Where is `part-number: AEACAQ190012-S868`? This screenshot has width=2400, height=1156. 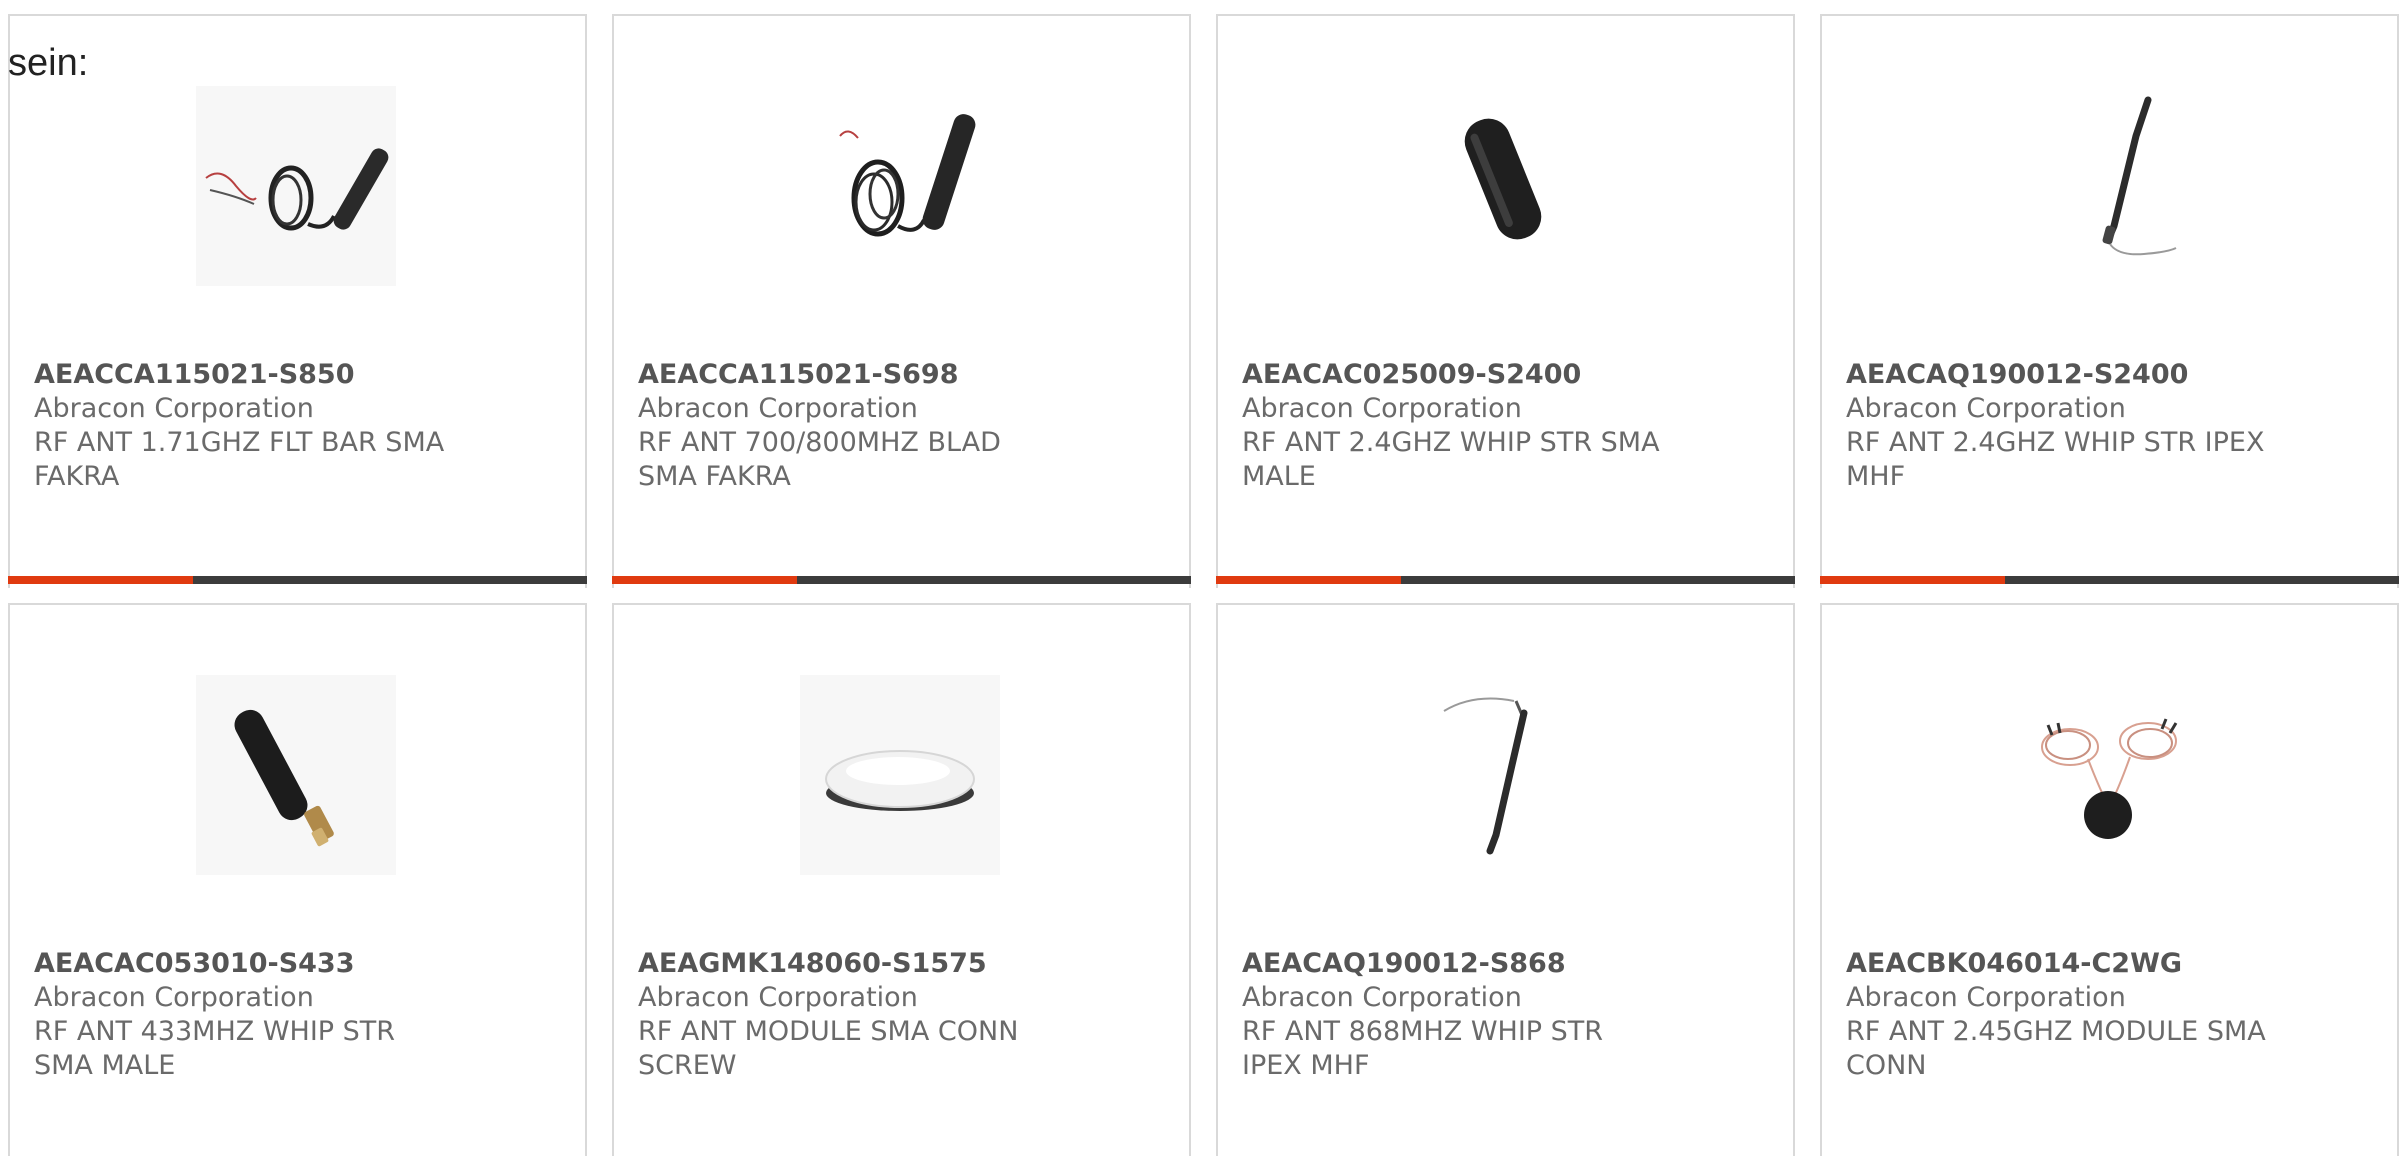
part-number: AEACAQ190012-S868 is located at coordinates (1505, 964).